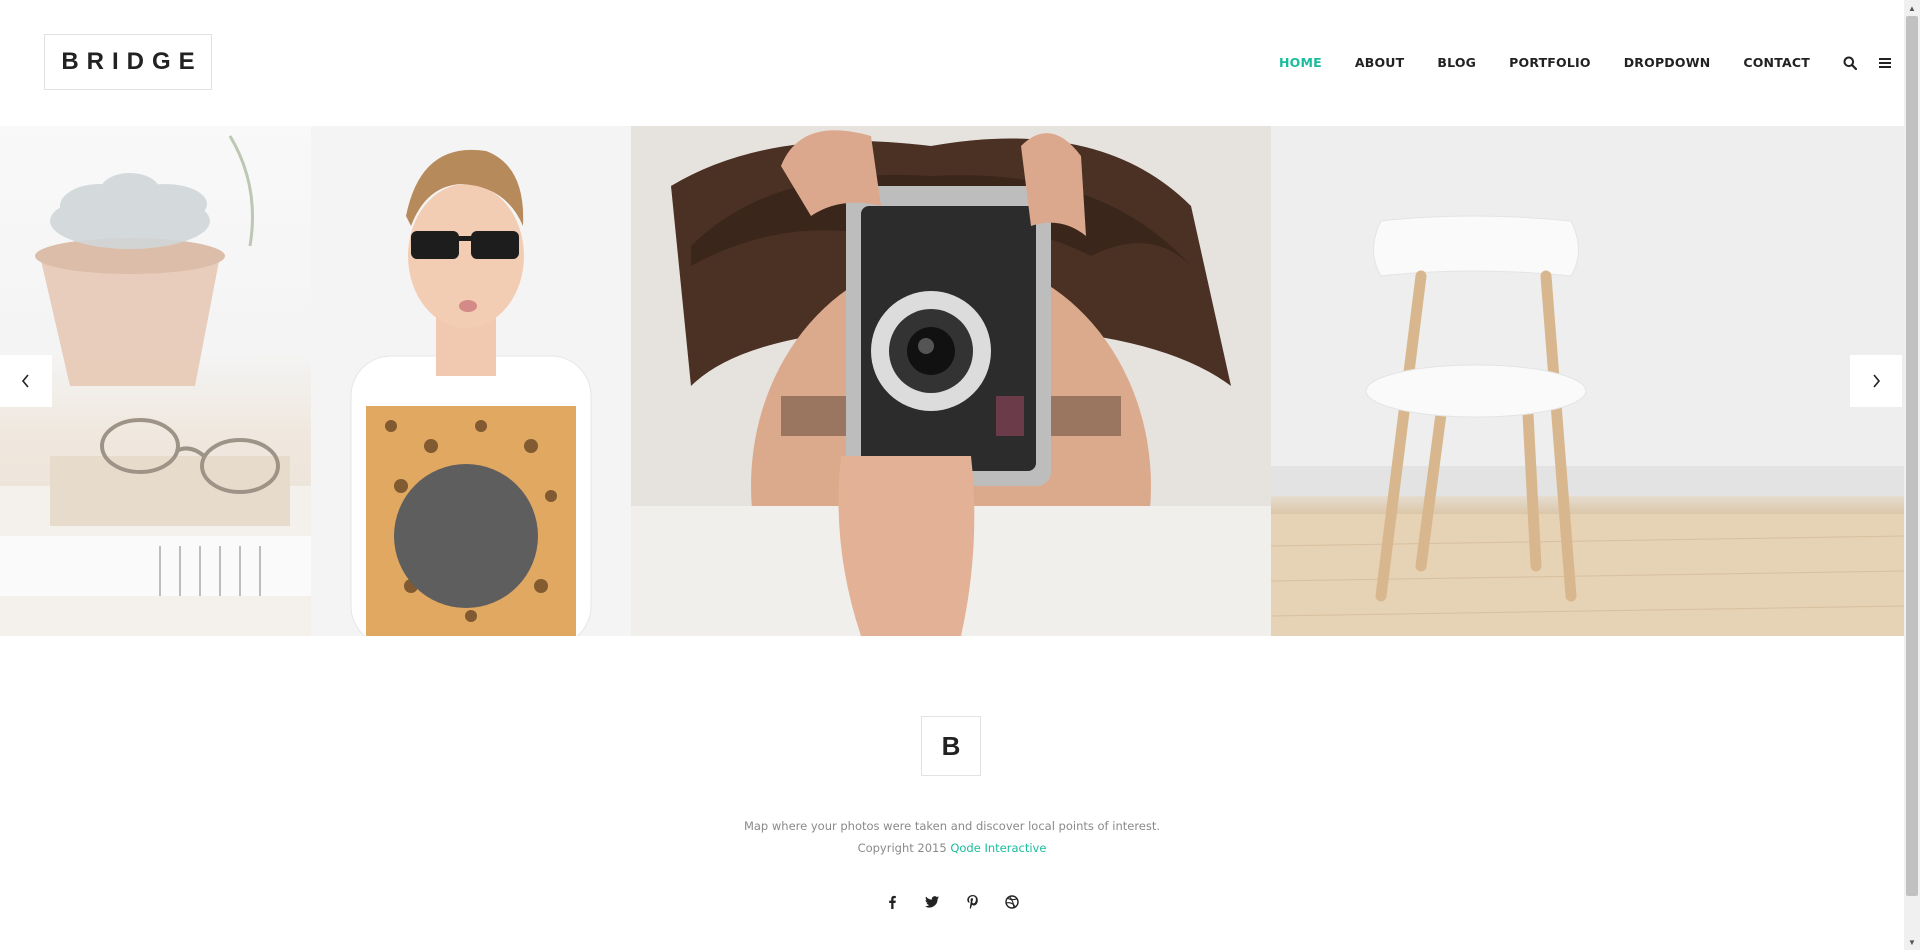  I want to click on page-scrollbar: ▲ ▼, so click(1912, 475).